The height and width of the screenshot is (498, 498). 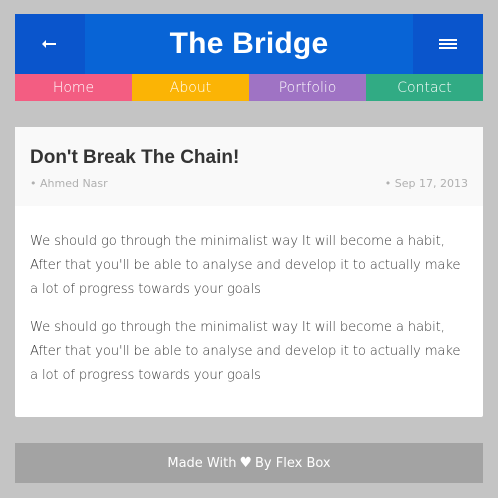 I want to click on back-button, so click(x=50, y=44).